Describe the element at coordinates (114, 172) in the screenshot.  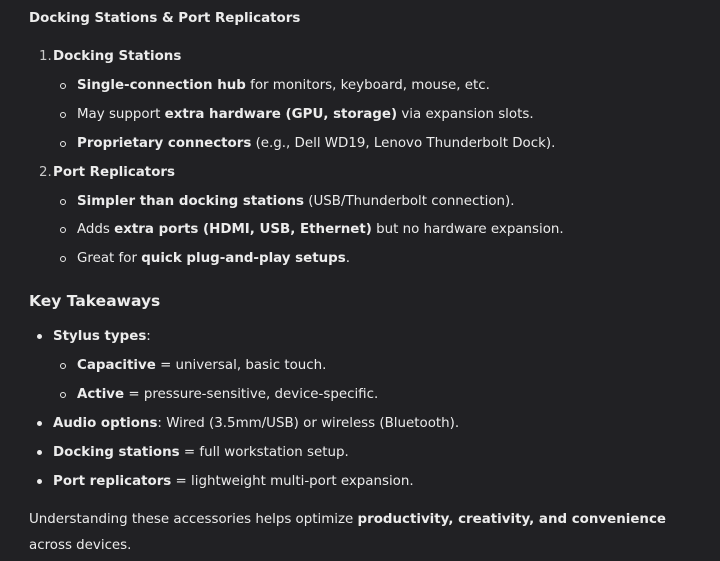
I see `list-item-title-port-replicators: Port Replicators` at that location.